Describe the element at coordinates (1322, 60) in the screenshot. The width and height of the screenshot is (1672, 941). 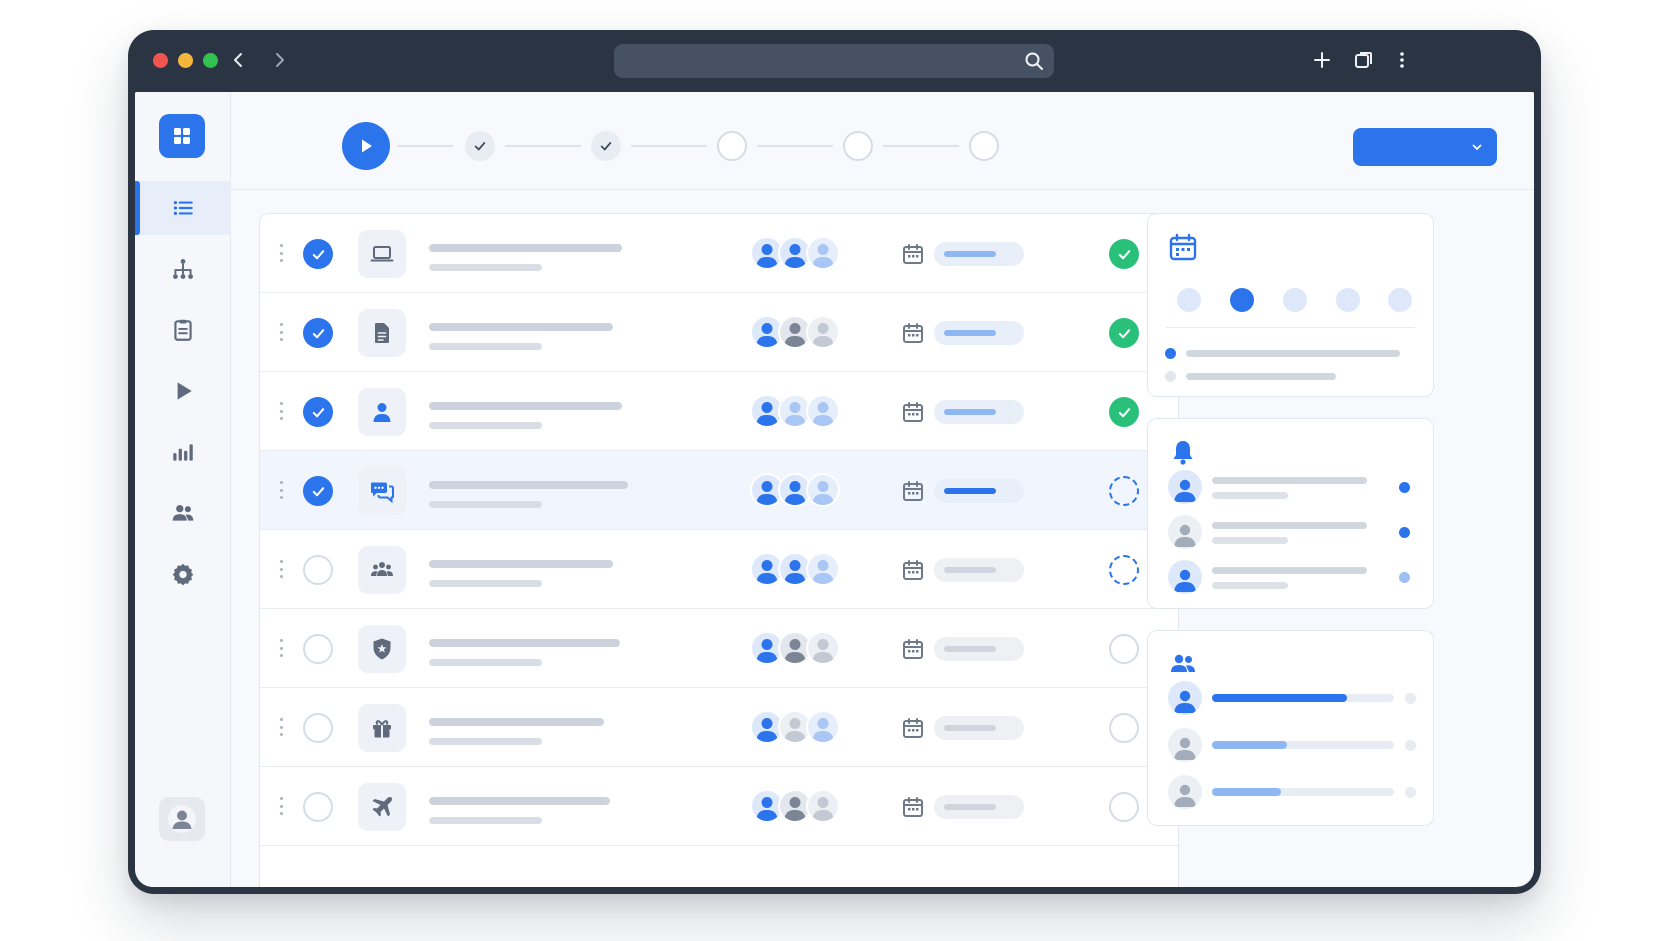
I see `new-tab-button` at that location.